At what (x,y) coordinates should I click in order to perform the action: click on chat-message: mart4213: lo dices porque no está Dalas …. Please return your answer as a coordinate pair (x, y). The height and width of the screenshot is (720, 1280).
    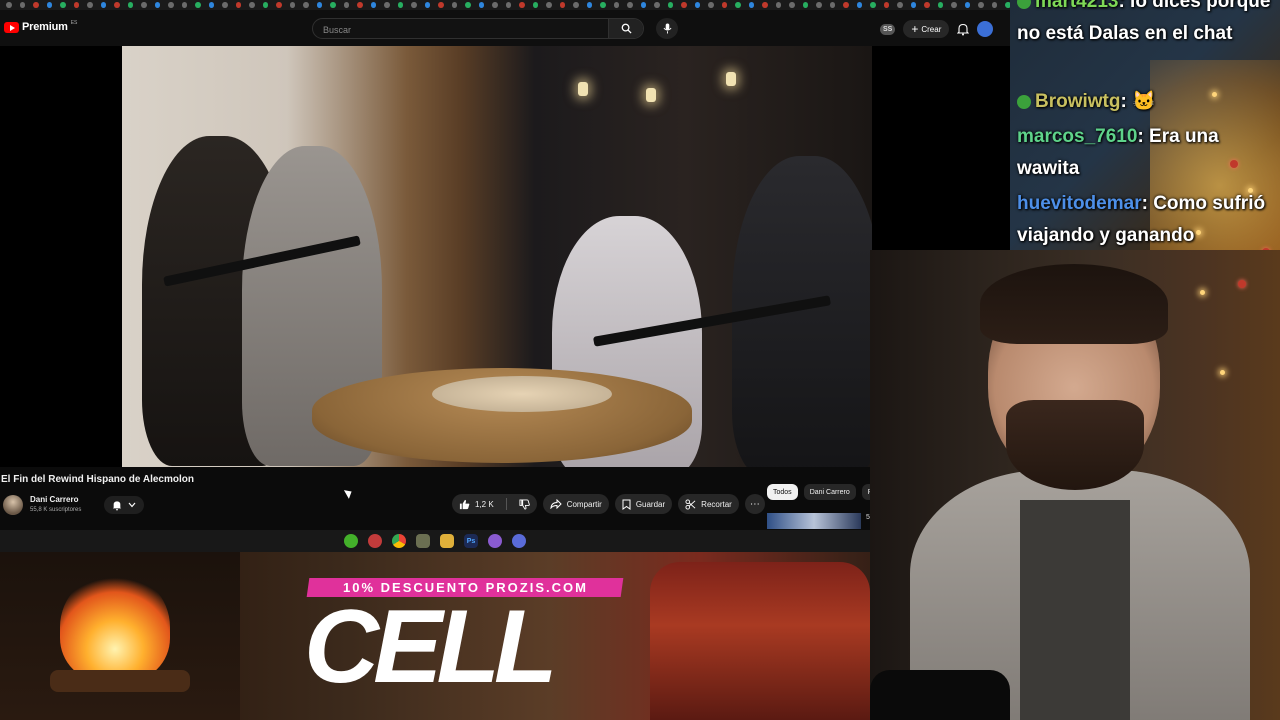
    Looking at the image, I should click on (1146, 25).